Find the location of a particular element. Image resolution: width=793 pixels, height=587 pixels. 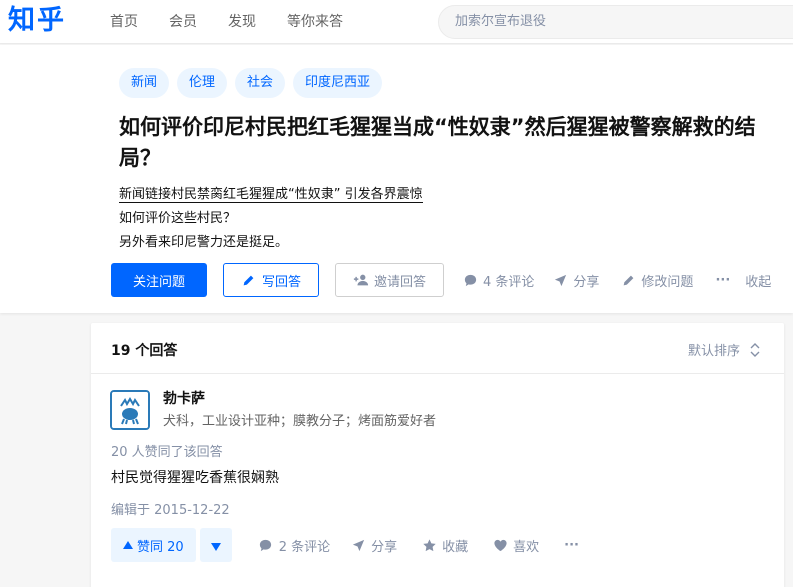

upvote-label: 赞同 20 is located at coordinates (160, 547).